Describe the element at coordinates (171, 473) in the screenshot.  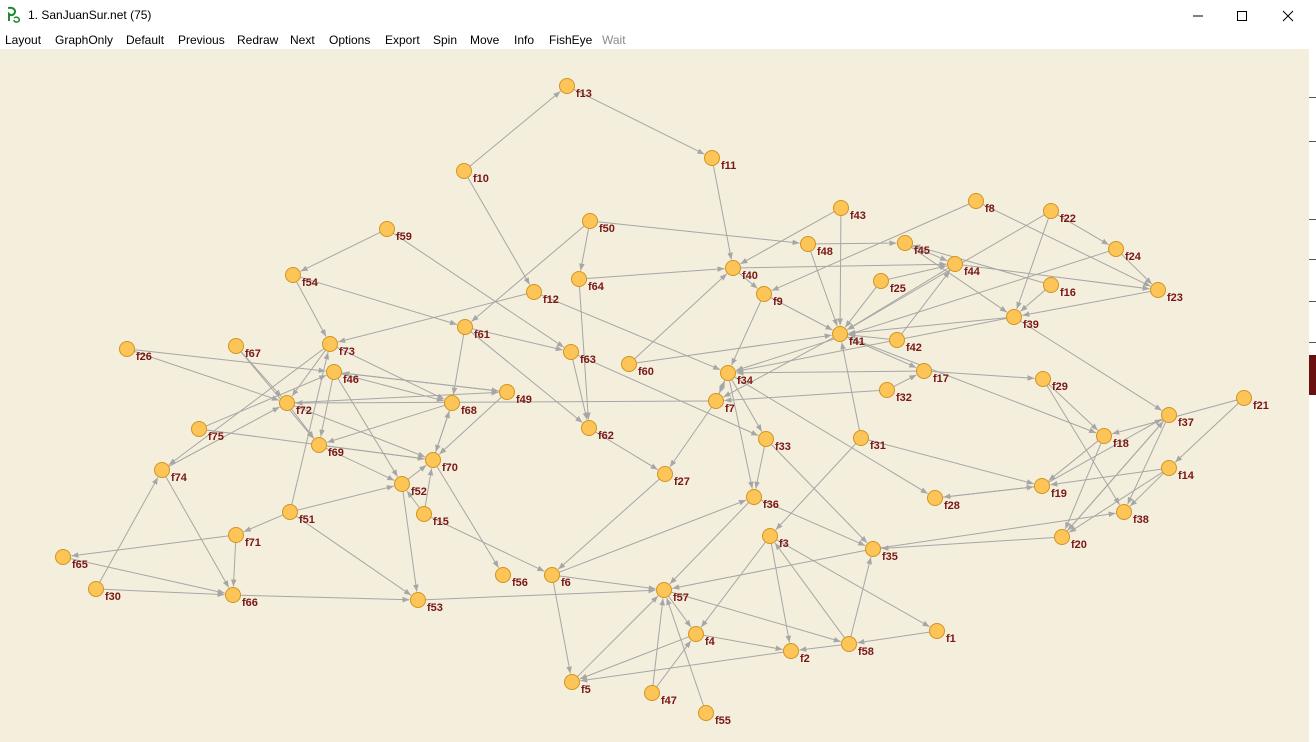
I see `node-f74: f74` at that location.